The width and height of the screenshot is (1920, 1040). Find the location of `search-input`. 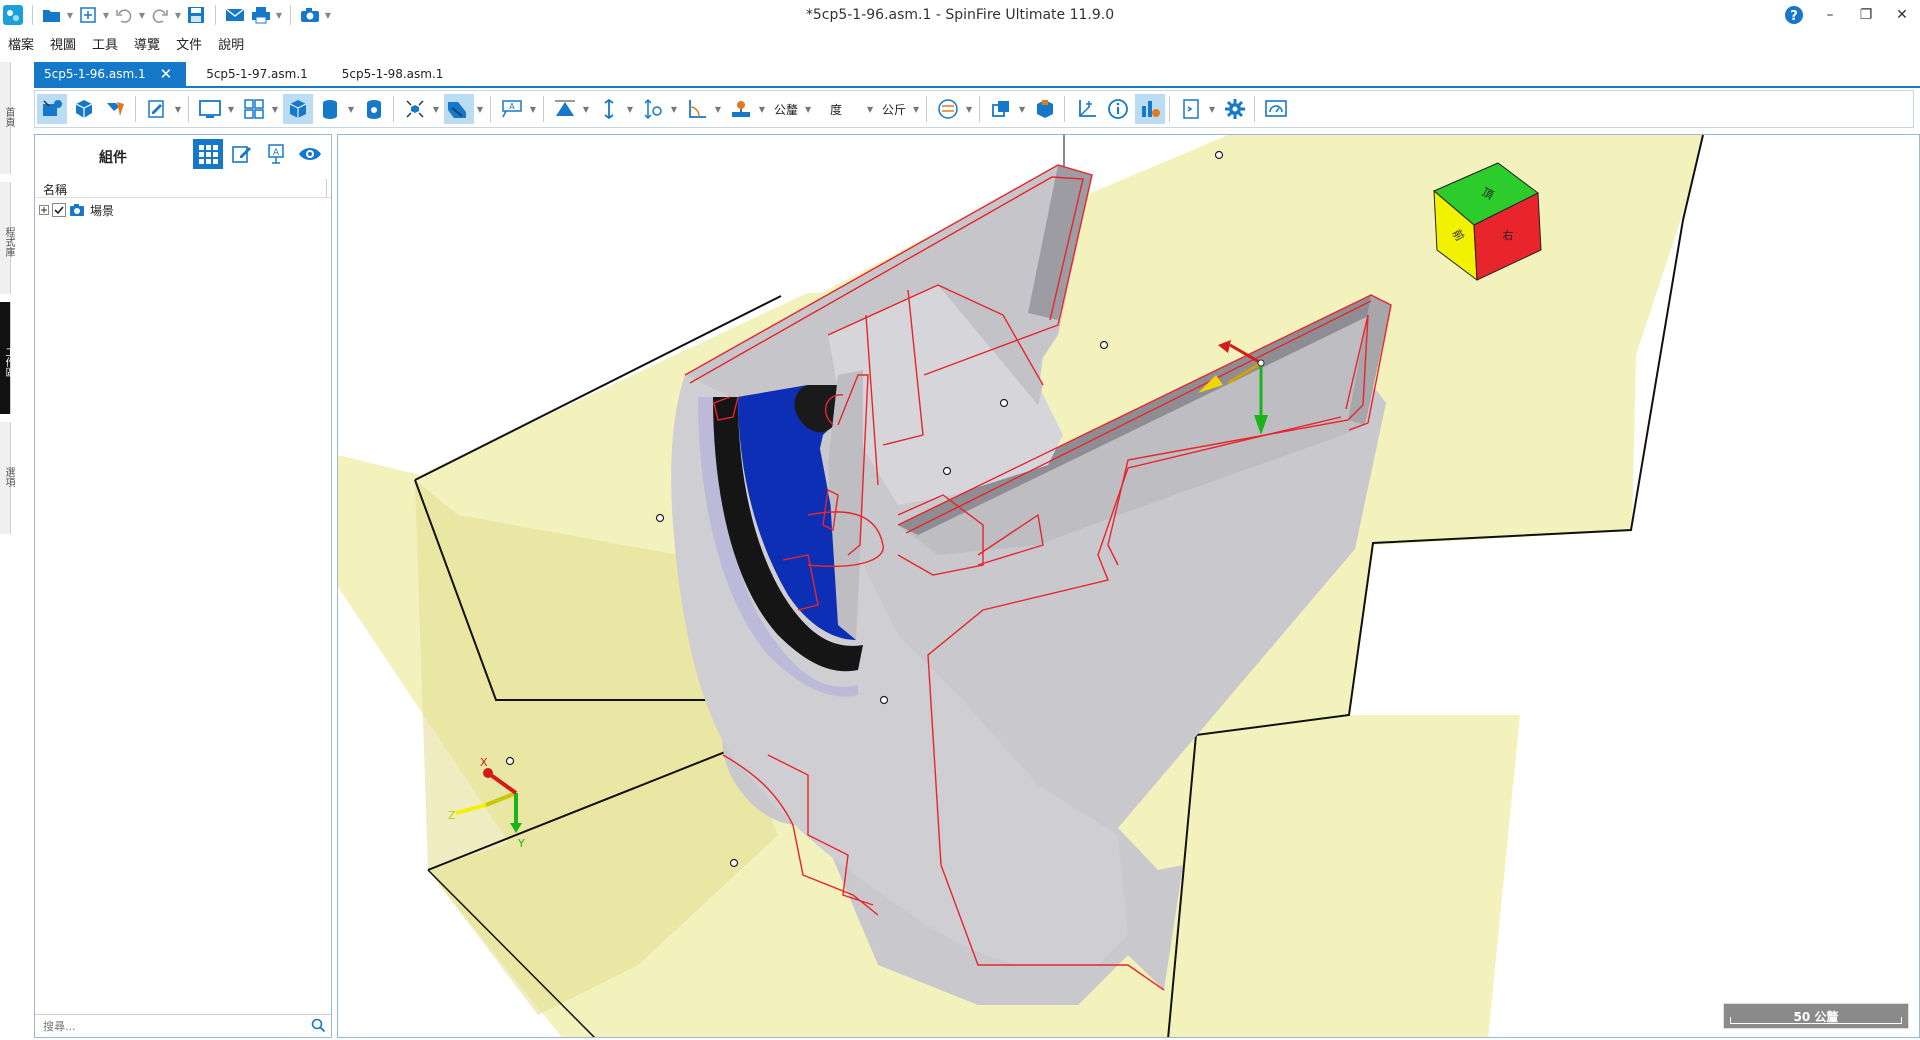

search-input is located at coordinates (168, 1026).